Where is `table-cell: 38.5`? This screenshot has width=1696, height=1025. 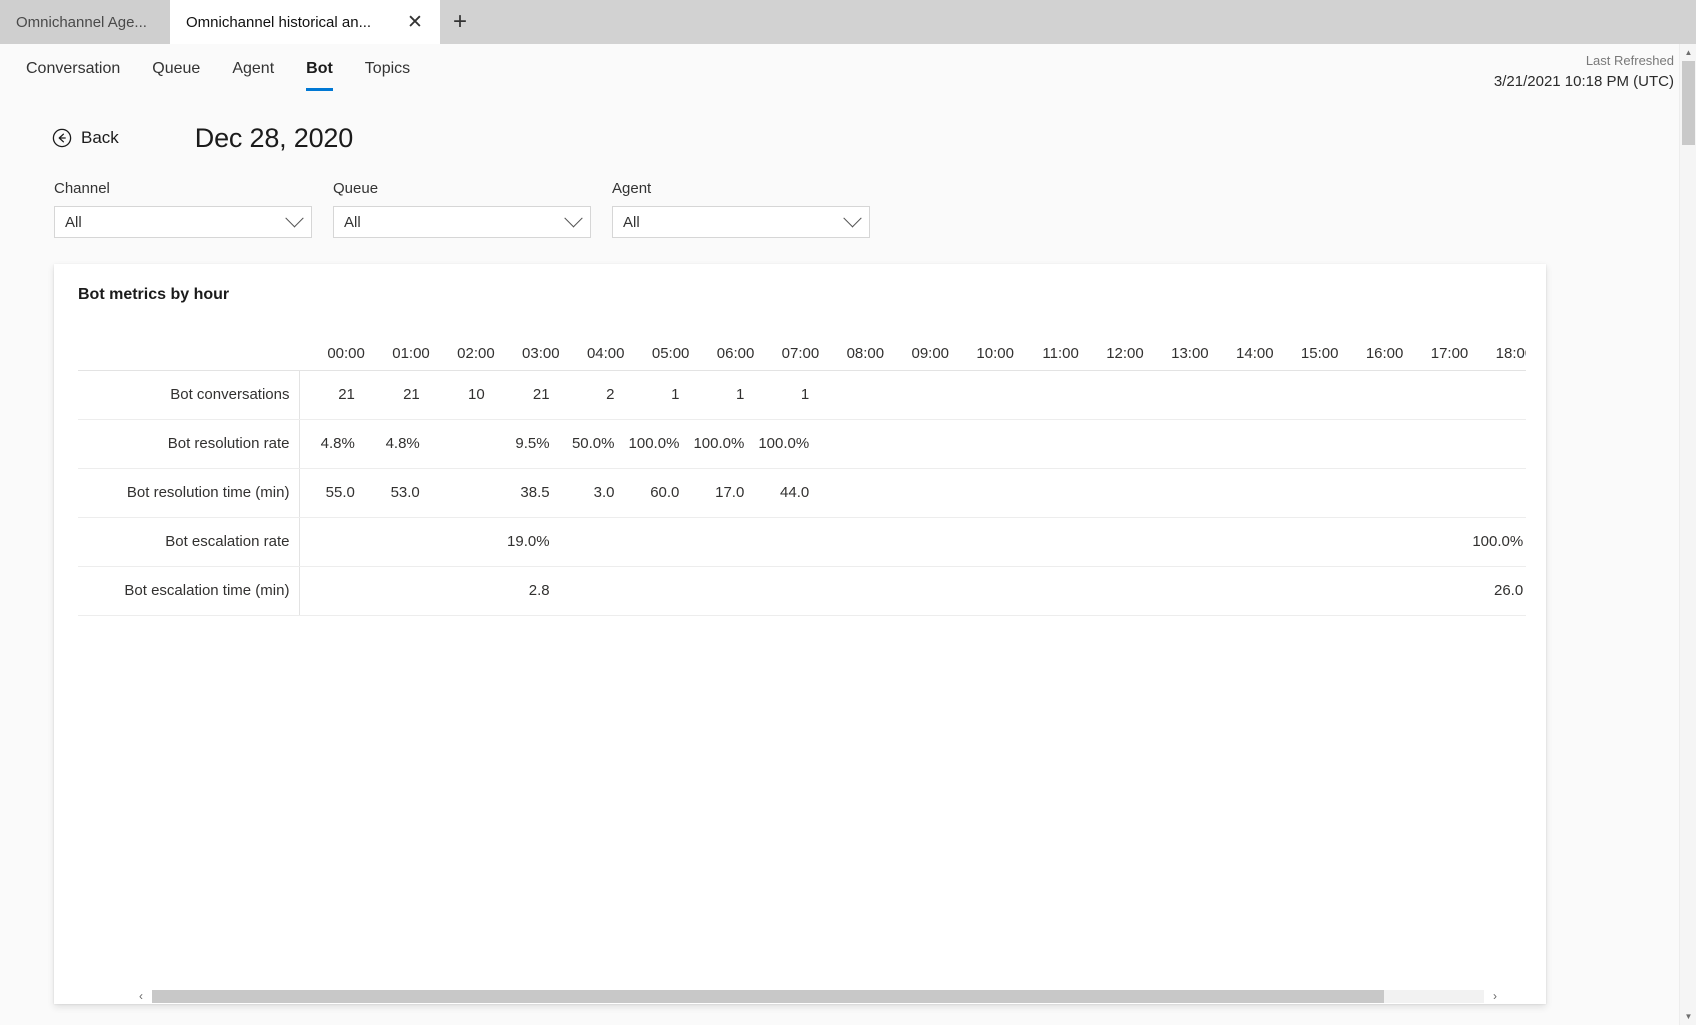
table-cell: 38.5 is located at coordinates (527, 493).